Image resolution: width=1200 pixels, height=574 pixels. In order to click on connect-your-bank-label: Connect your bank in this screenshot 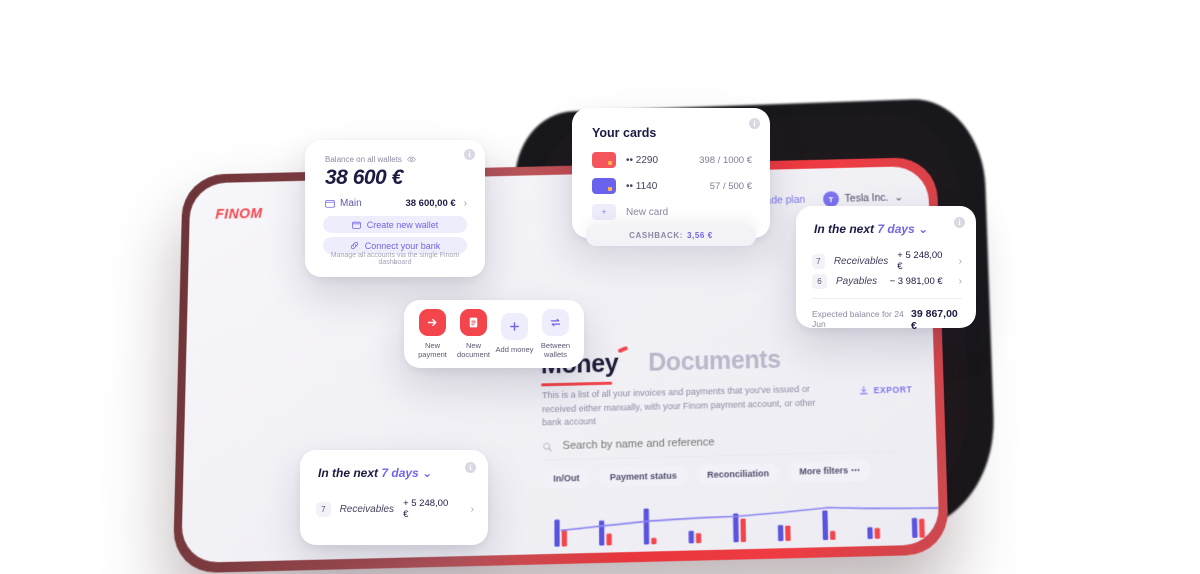, I will do `click(402, 245)`.